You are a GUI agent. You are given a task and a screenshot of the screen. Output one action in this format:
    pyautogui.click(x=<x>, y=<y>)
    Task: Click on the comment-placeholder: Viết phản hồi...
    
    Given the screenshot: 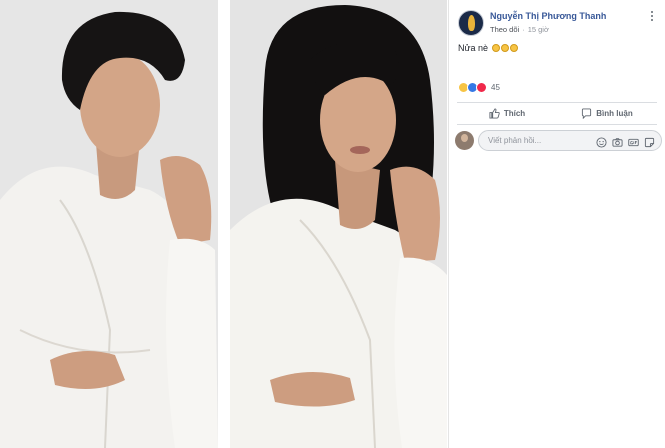 What is the action you would take?
    pyautogui.click(x=515, y=140)
    